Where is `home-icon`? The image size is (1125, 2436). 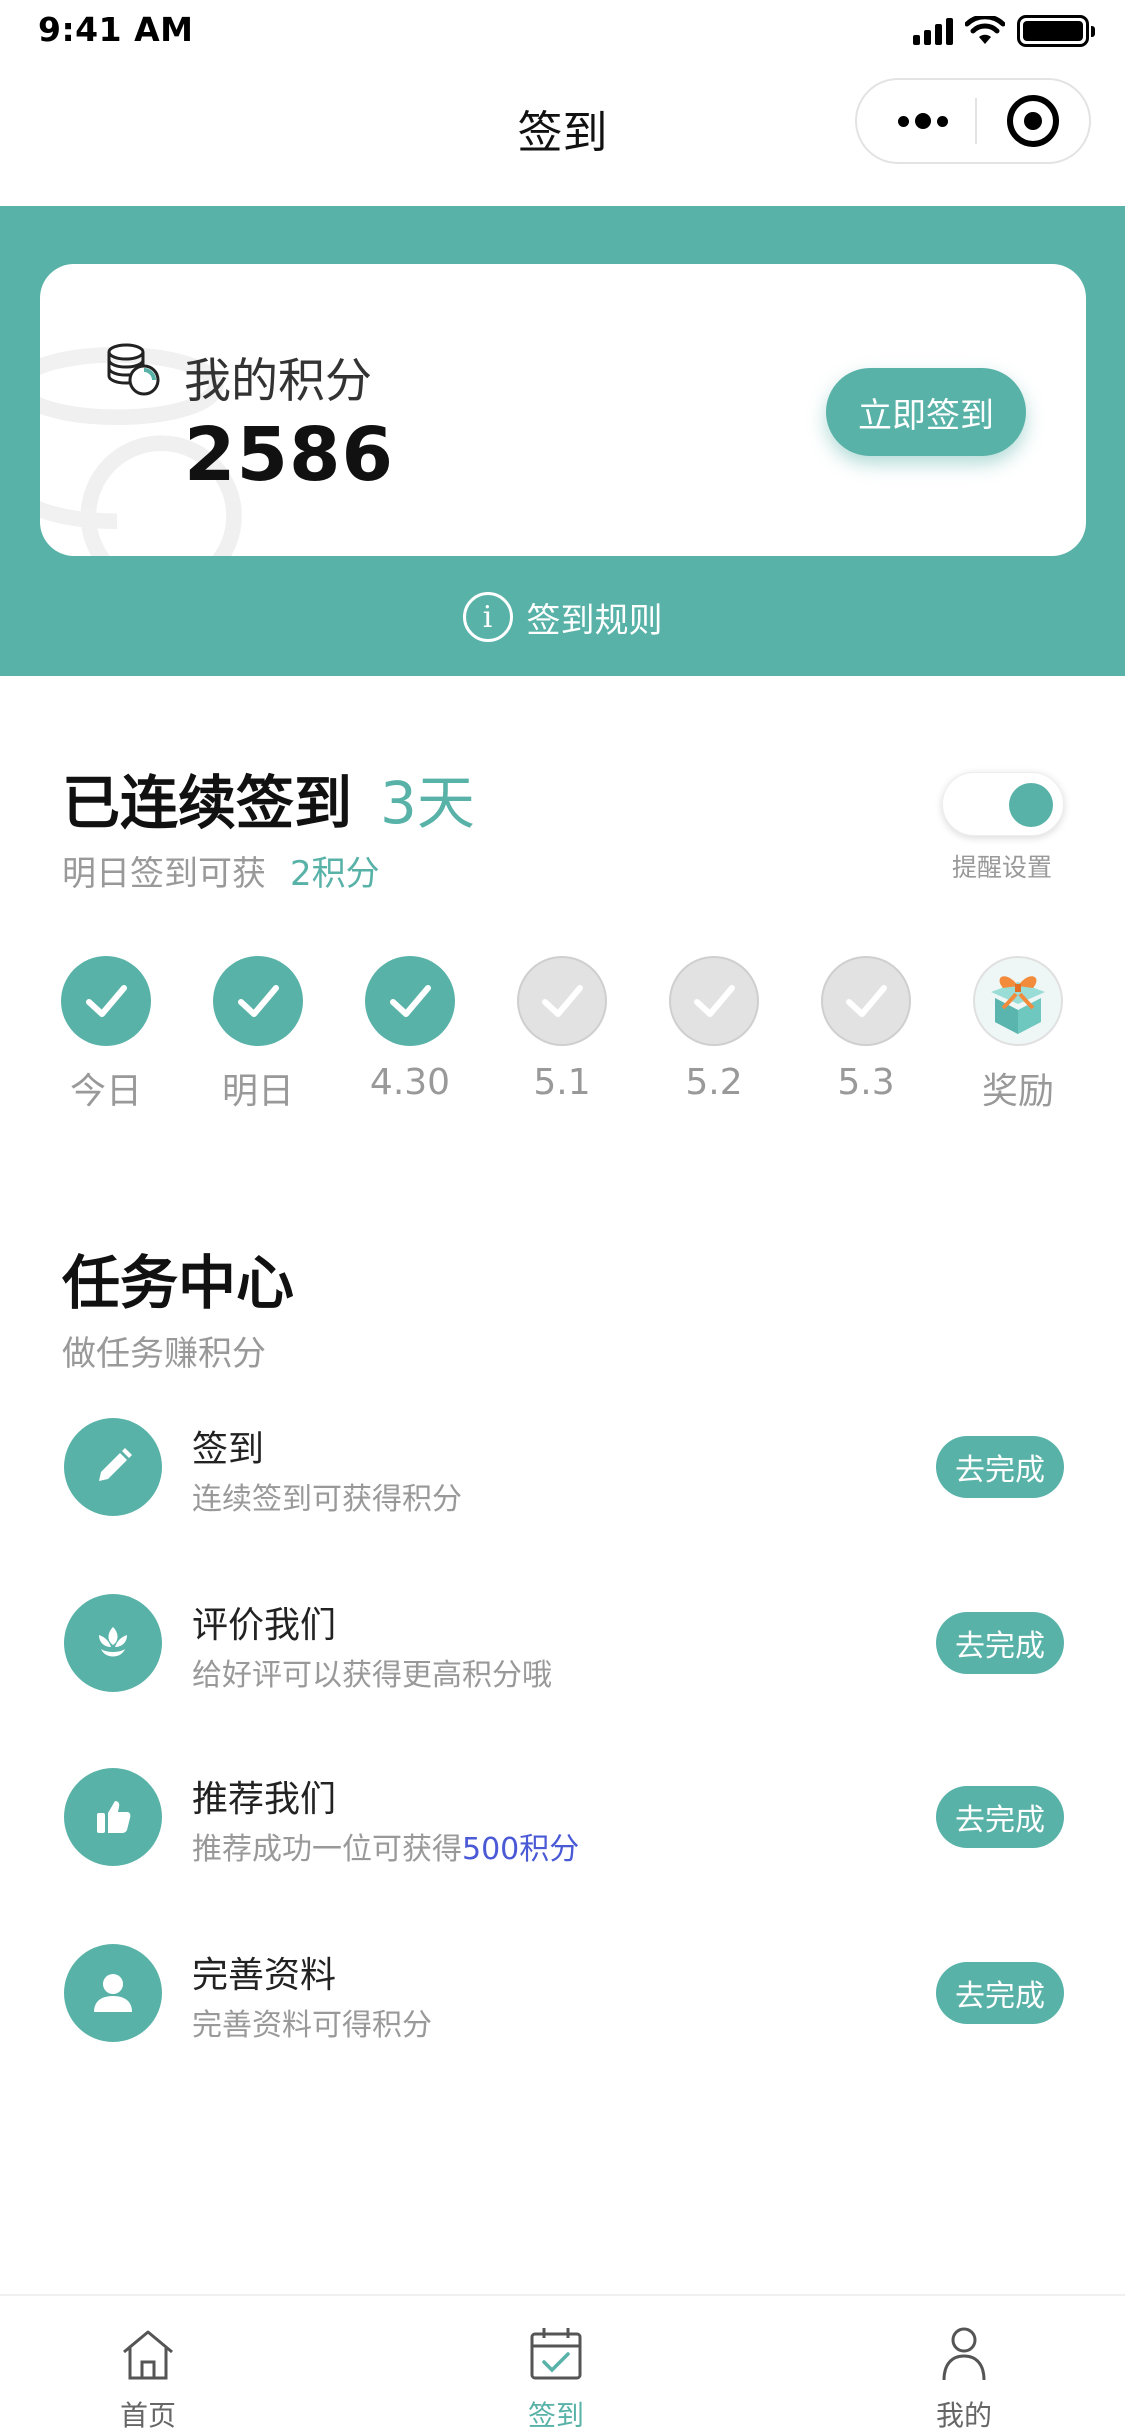
home-icon is located at coordinates (148, 2355).